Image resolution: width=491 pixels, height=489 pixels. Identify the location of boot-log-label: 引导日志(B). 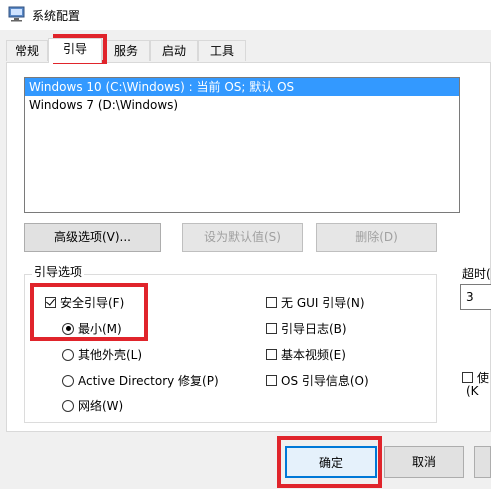
(314, 329).